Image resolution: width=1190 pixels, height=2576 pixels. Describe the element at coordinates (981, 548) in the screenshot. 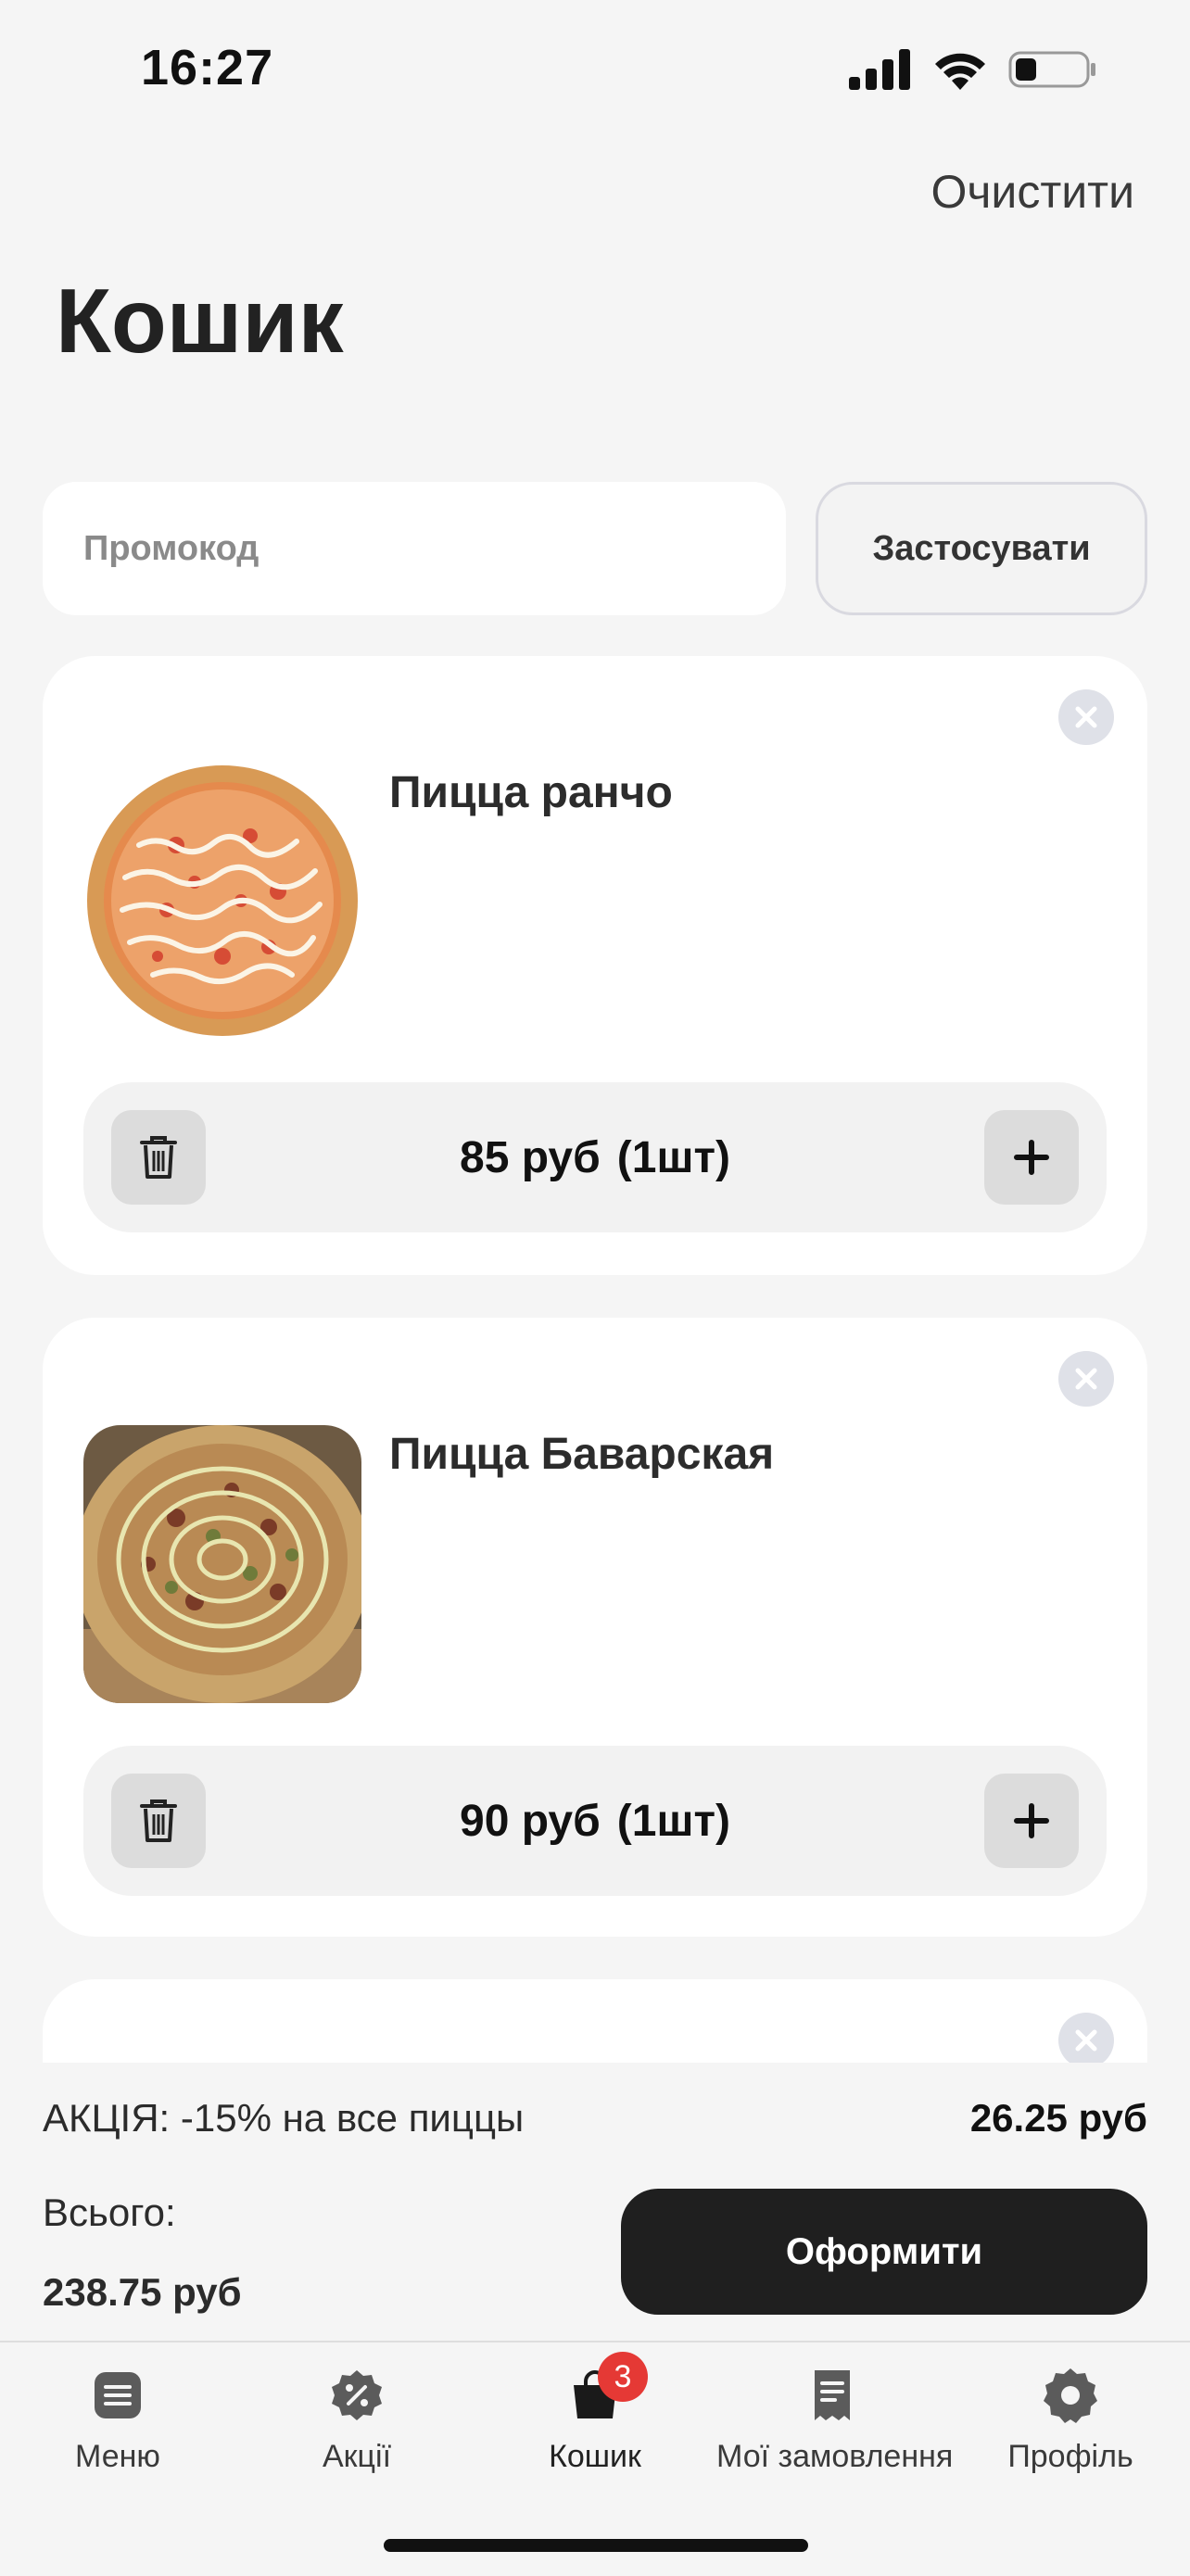

I see `apply-promo-button: Застосувати` at that location.